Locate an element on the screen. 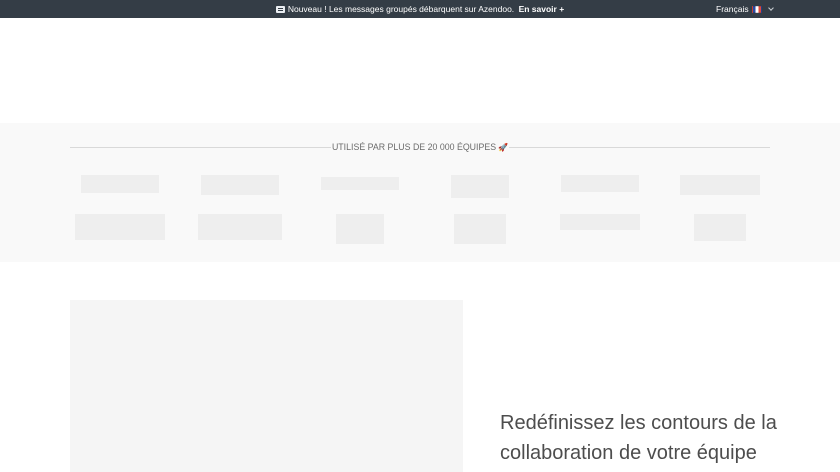 This screenshot has width=840, height=472. flag-fr-icon is located at coordinates (756, 9).